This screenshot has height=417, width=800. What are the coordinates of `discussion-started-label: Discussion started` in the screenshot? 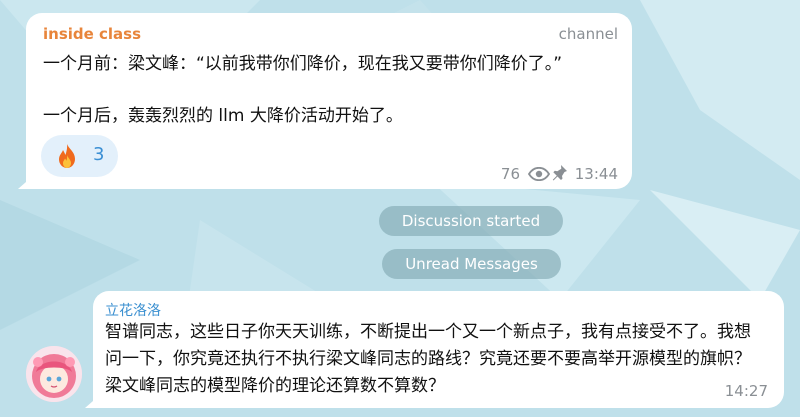 It's located at (471, 221).